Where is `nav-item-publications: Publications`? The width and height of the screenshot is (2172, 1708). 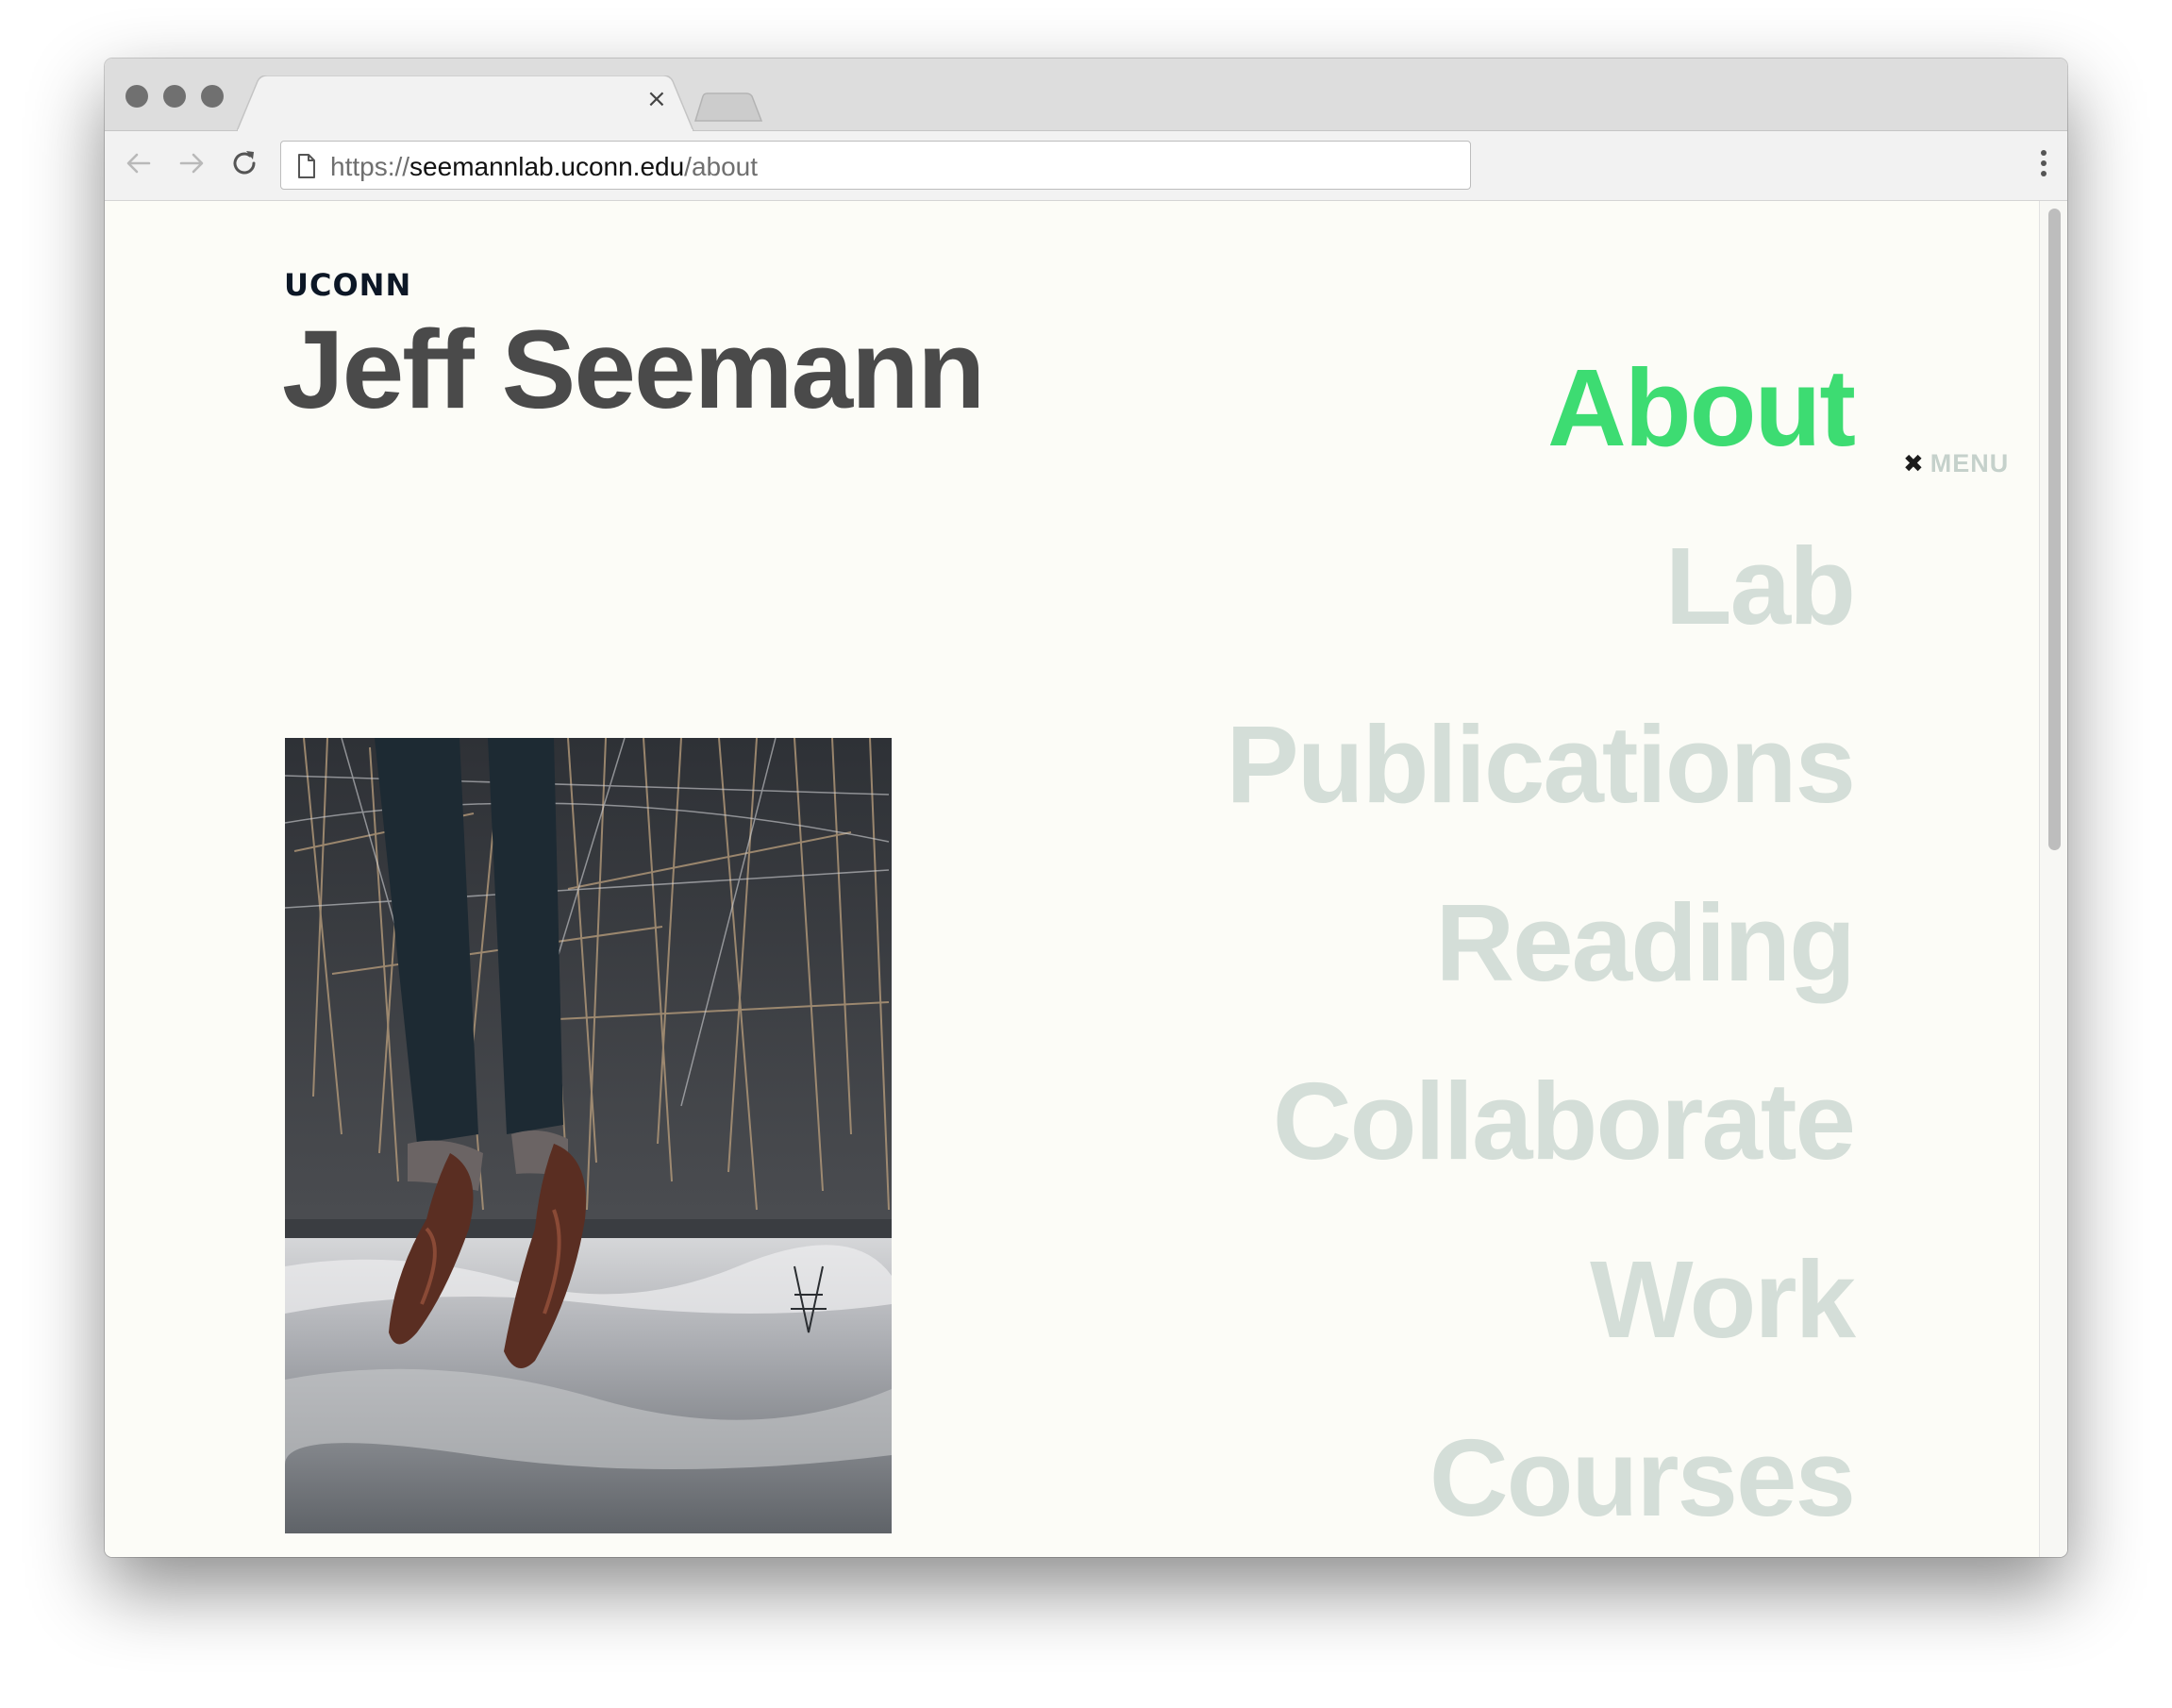
nav-item-publications: Publications is located at coordinates (1541, 765).